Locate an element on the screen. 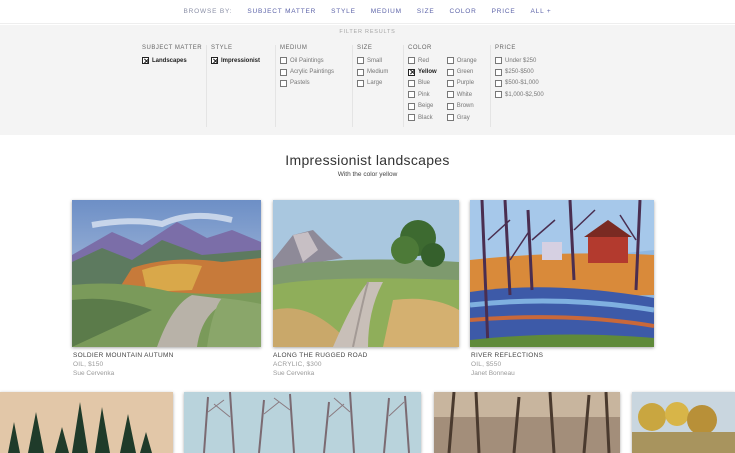 This screenshot has height=453, width=735. artwork-artist: Janet Bonneau is located at coordinates (507, 373).